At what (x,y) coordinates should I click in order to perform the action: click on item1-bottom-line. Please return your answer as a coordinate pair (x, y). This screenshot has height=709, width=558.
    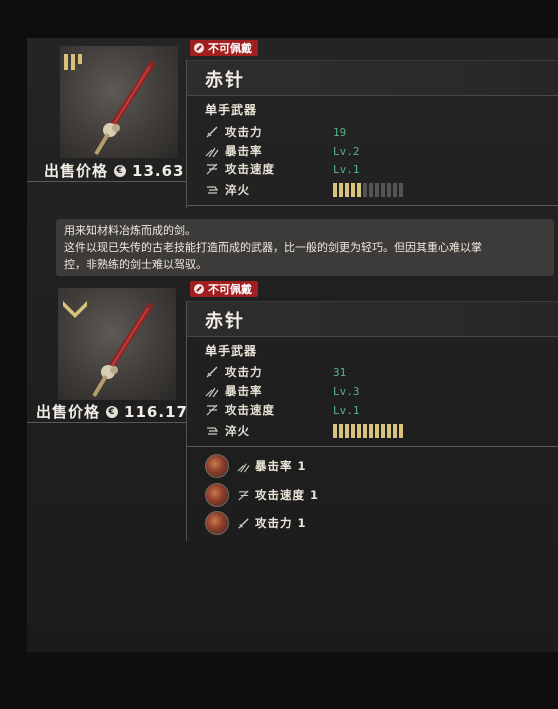
    Looking at the image, I should click on (372, 205).